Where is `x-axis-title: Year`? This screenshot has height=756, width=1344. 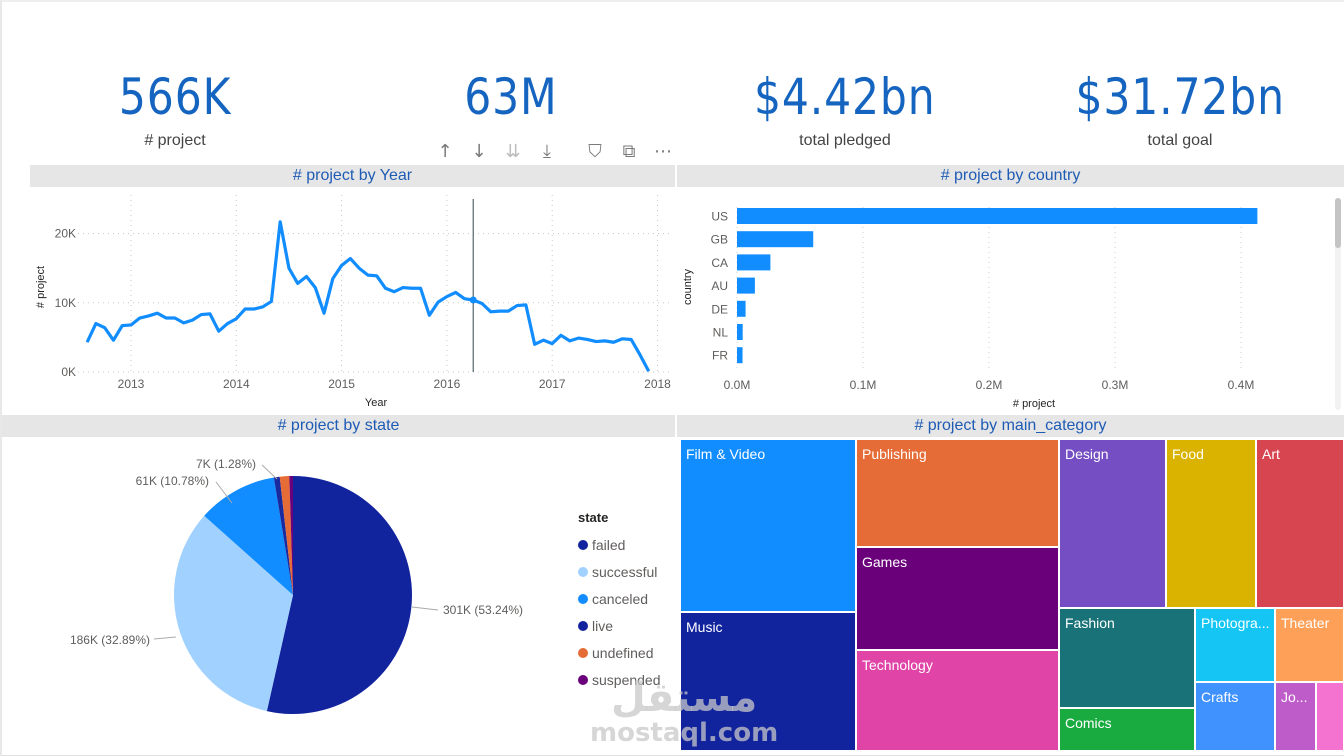 x-axis-title: Year is located at coordinates (376, 403).